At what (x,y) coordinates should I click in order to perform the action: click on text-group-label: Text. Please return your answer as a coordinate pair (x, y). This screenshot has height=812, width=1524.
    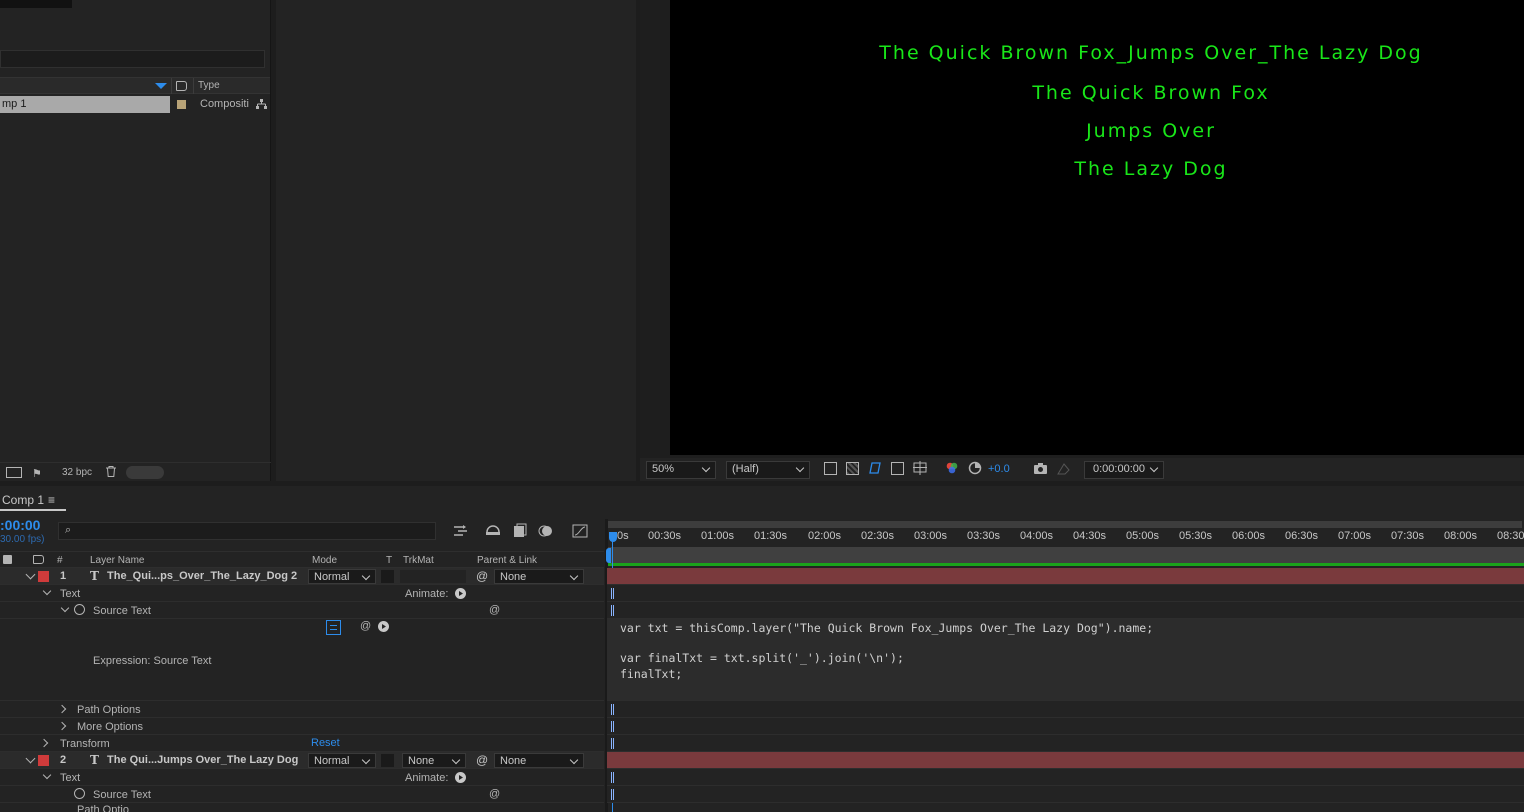
    Looking at the image, I should click on (70, 778).